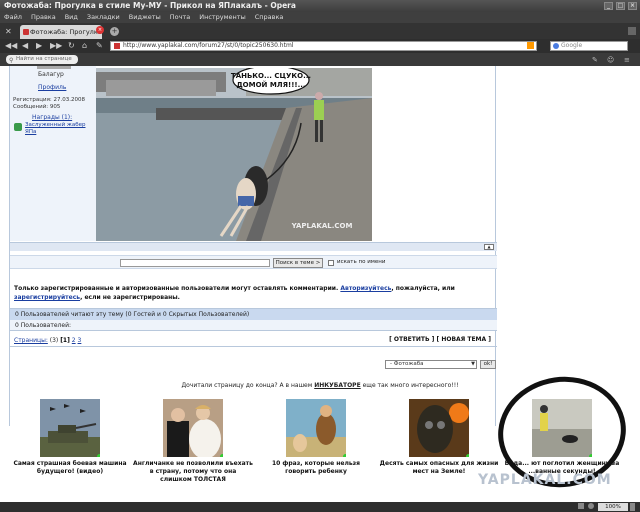 This screenshot has width=640, height=512. I want to click on reply-button: [ ОТВЕТИТЬ ], so click(411, 339).